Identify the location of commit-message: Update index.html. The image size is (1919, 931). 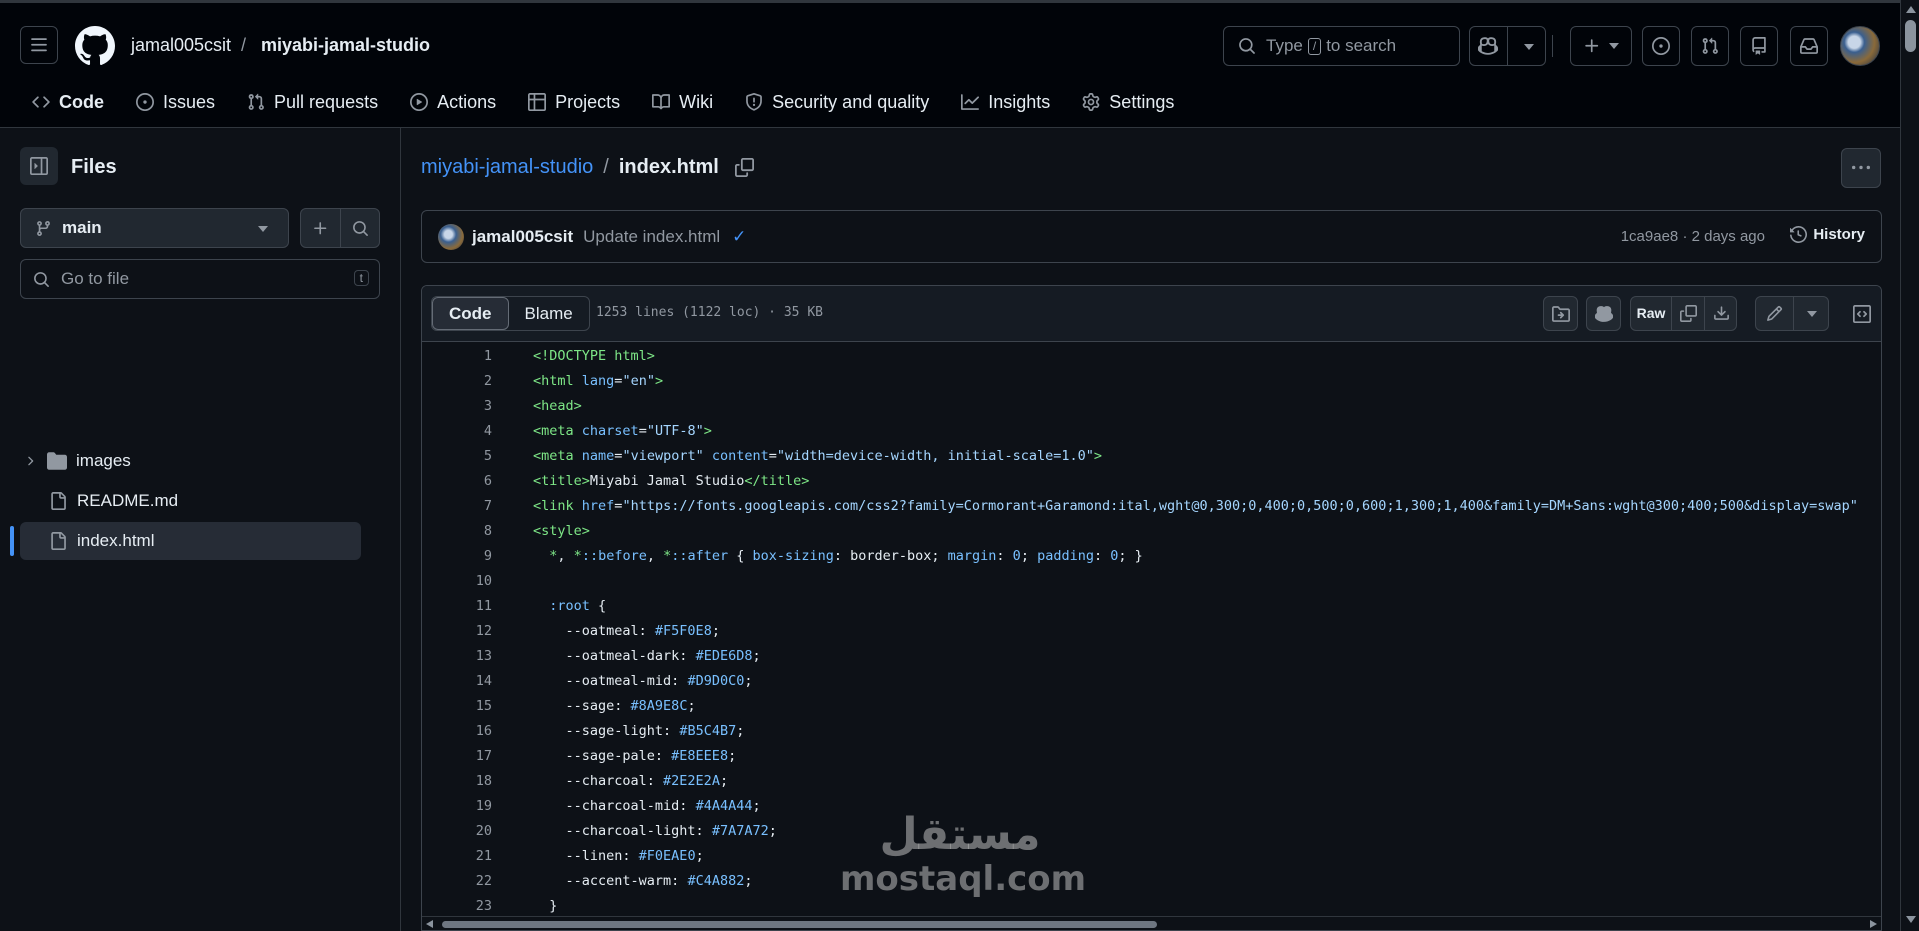
(651, 237).